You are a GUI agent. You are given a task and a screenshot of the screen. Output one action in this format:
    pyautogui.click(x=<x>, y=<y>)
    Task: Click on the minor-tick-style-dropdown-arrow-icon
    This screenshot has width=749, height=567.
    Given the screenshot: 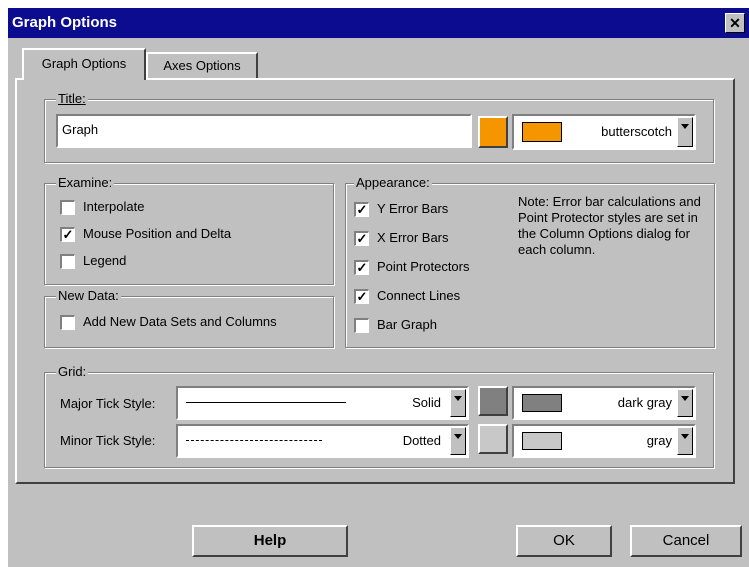 What is the action you would take?
    pyautogui.click(x=458, y=441)
    